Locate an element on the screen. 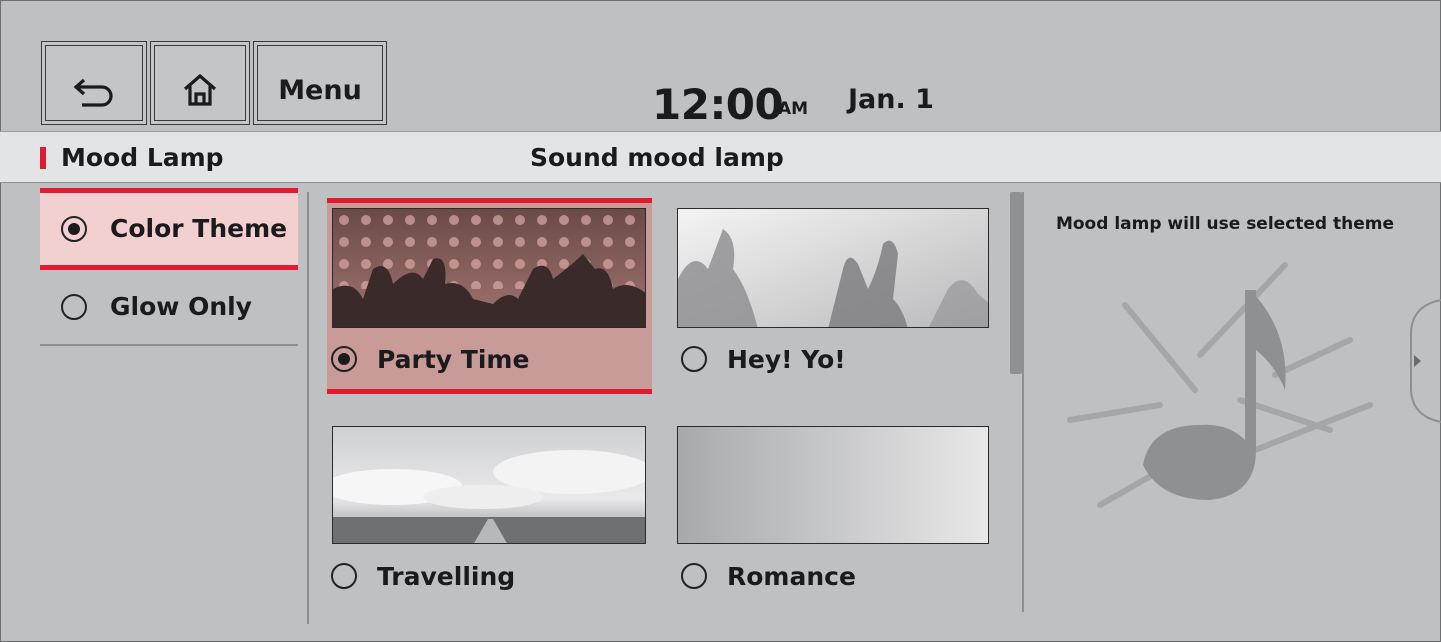  date-display: Jan. 1 is located at coordinates (891, 99).